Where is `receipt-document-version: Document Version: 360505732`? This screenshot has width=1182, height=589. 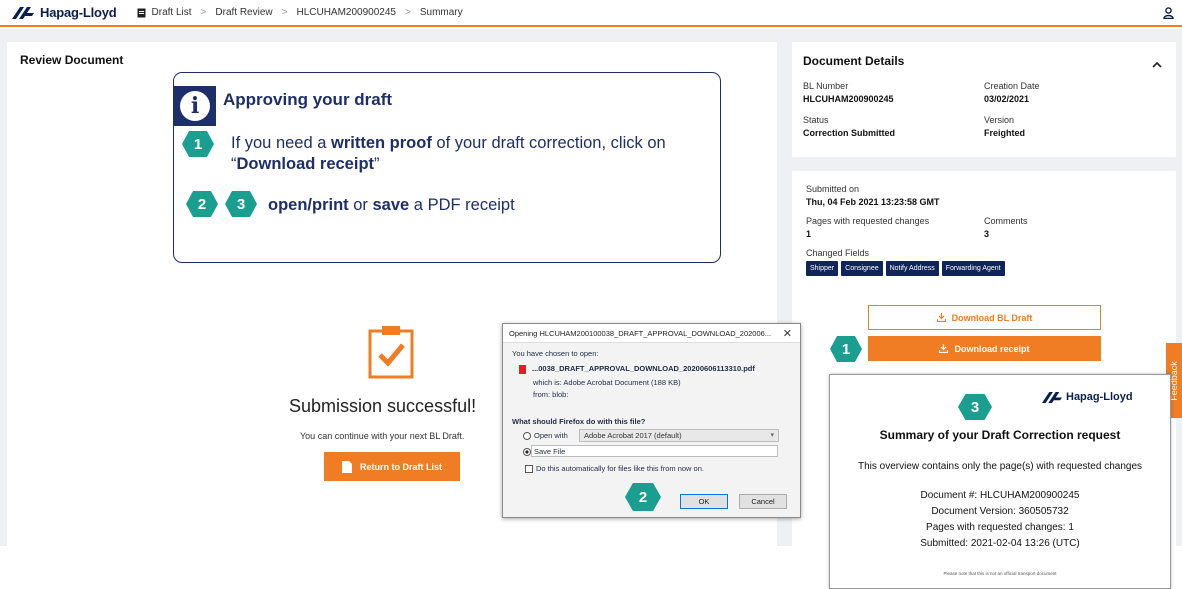 receipt-document-version: Document Version: 360505732 is located at coordinates (1000, 511).